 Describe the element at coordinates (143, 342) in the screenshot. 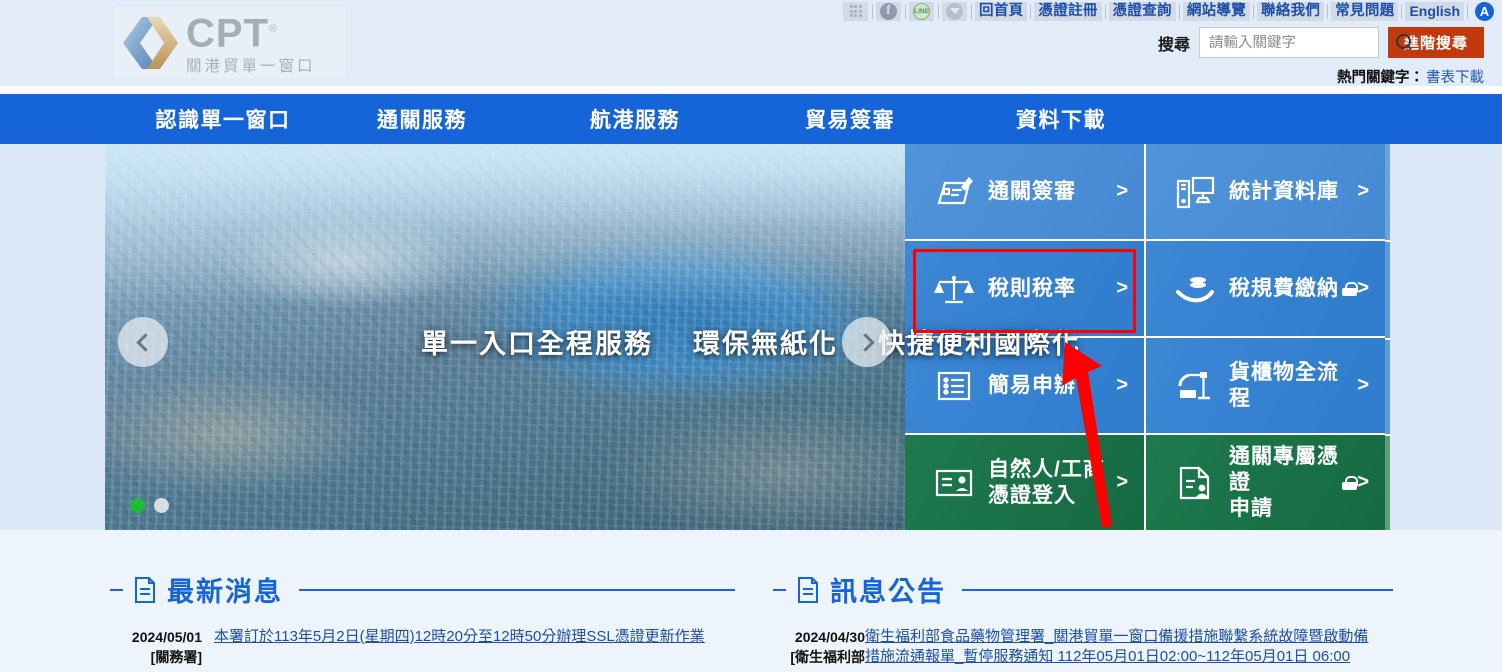

I see `carousel-prev-button` at that location.